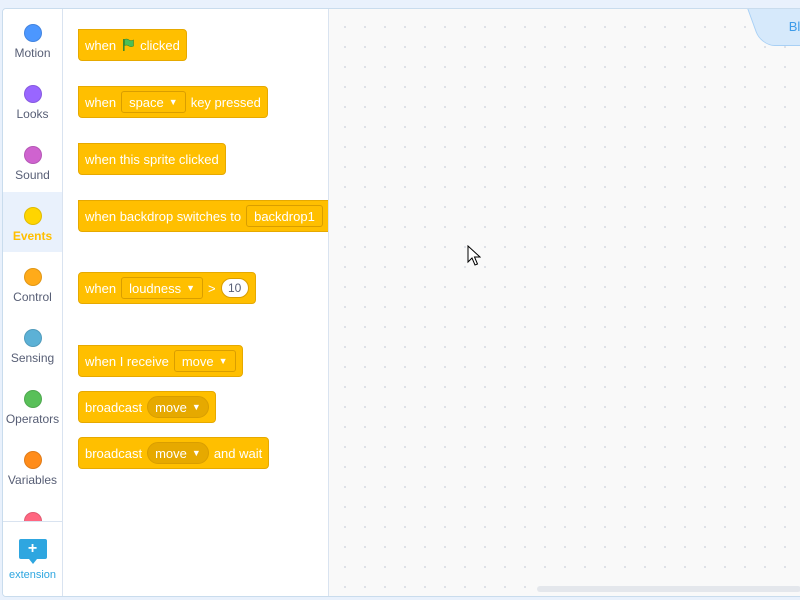 Image resolution: width=800 pixels, height=600 pixels. I want to click on sensor-dropdown: loudness ▼, so click(162, 288).